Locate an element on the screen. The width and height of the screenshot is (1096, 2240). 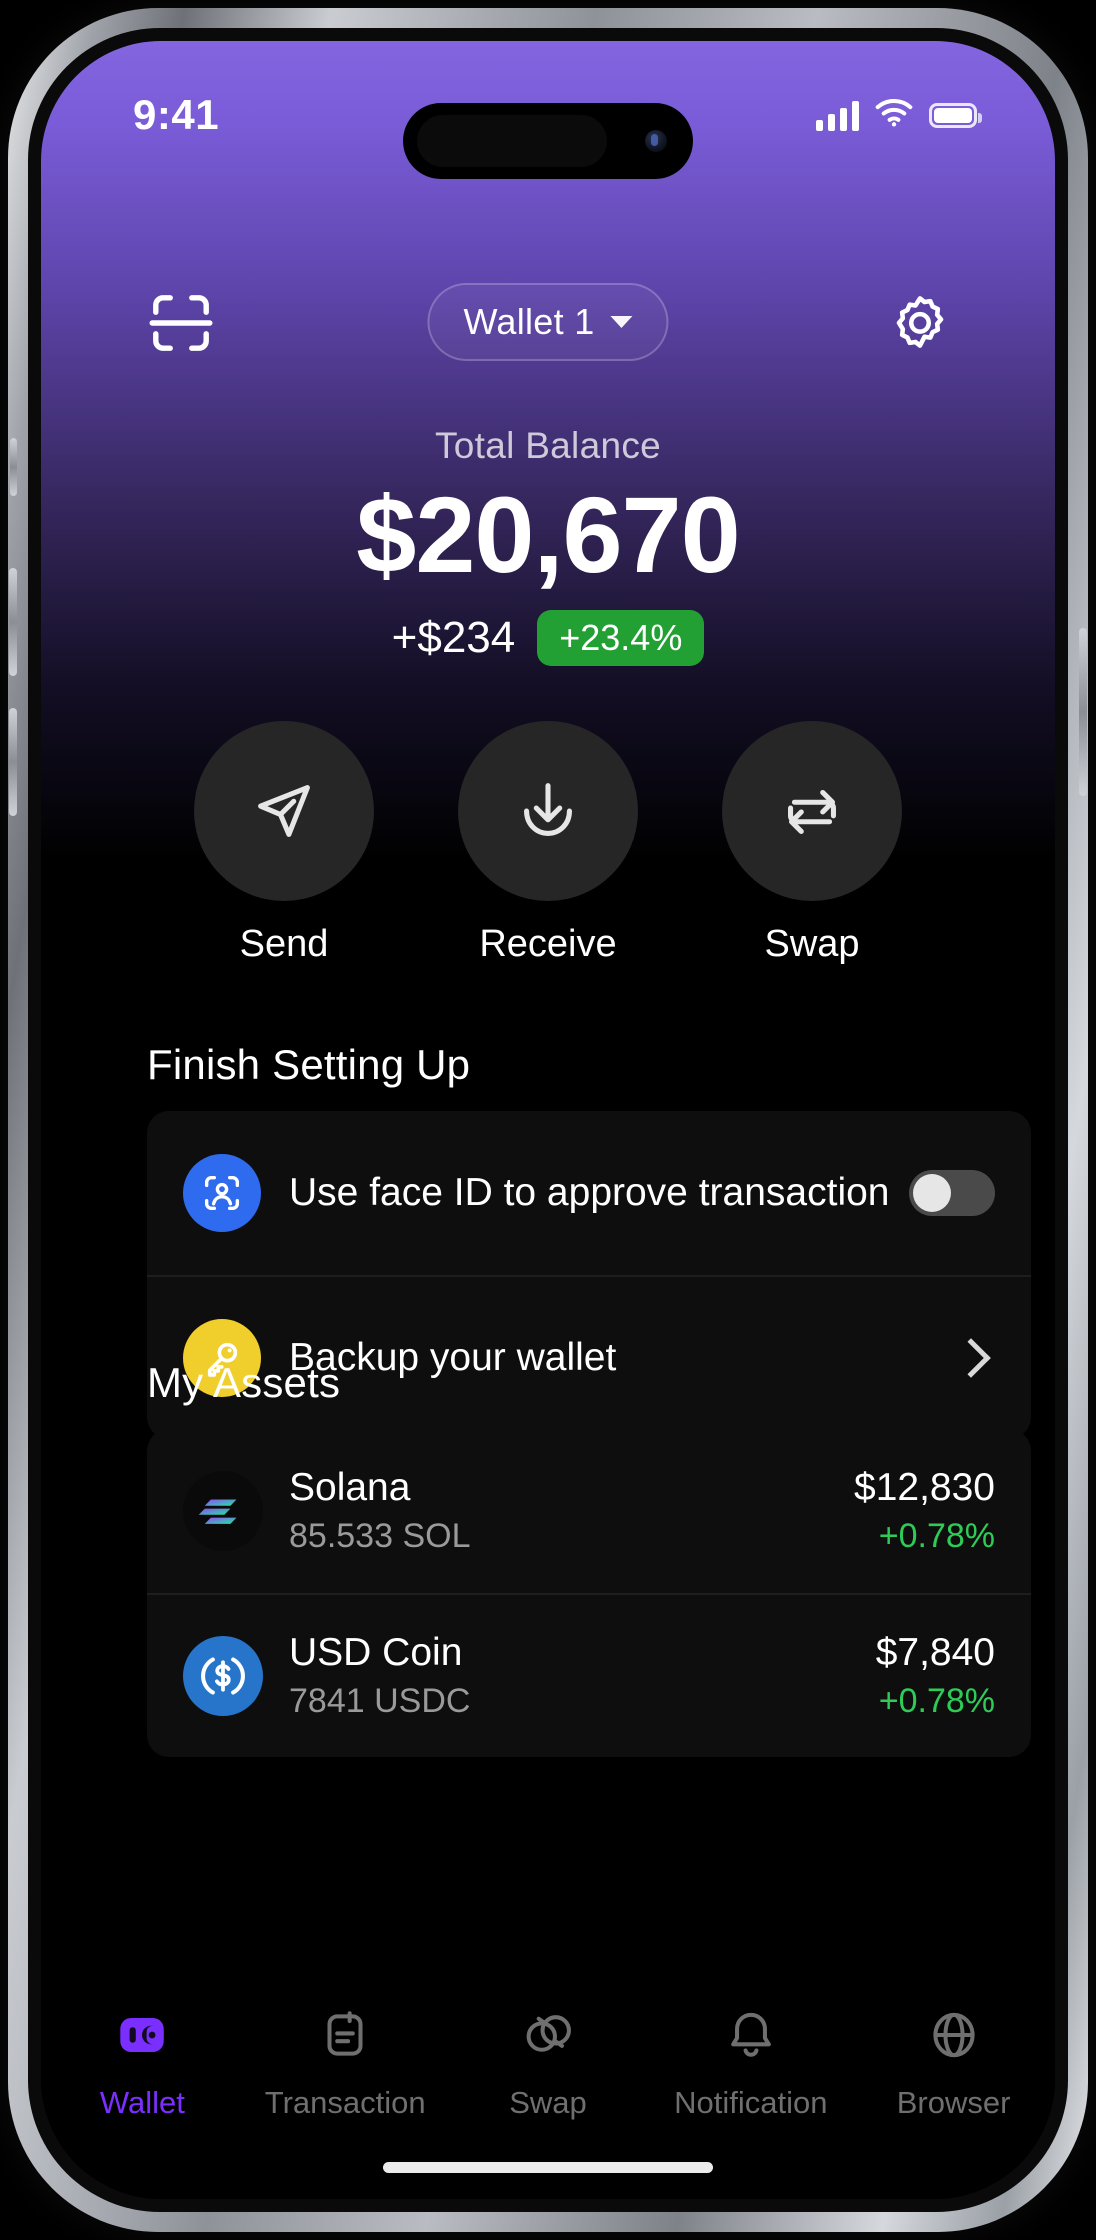
setup-section-title: Finish Setting Up is located at coordinates (309, 1064).